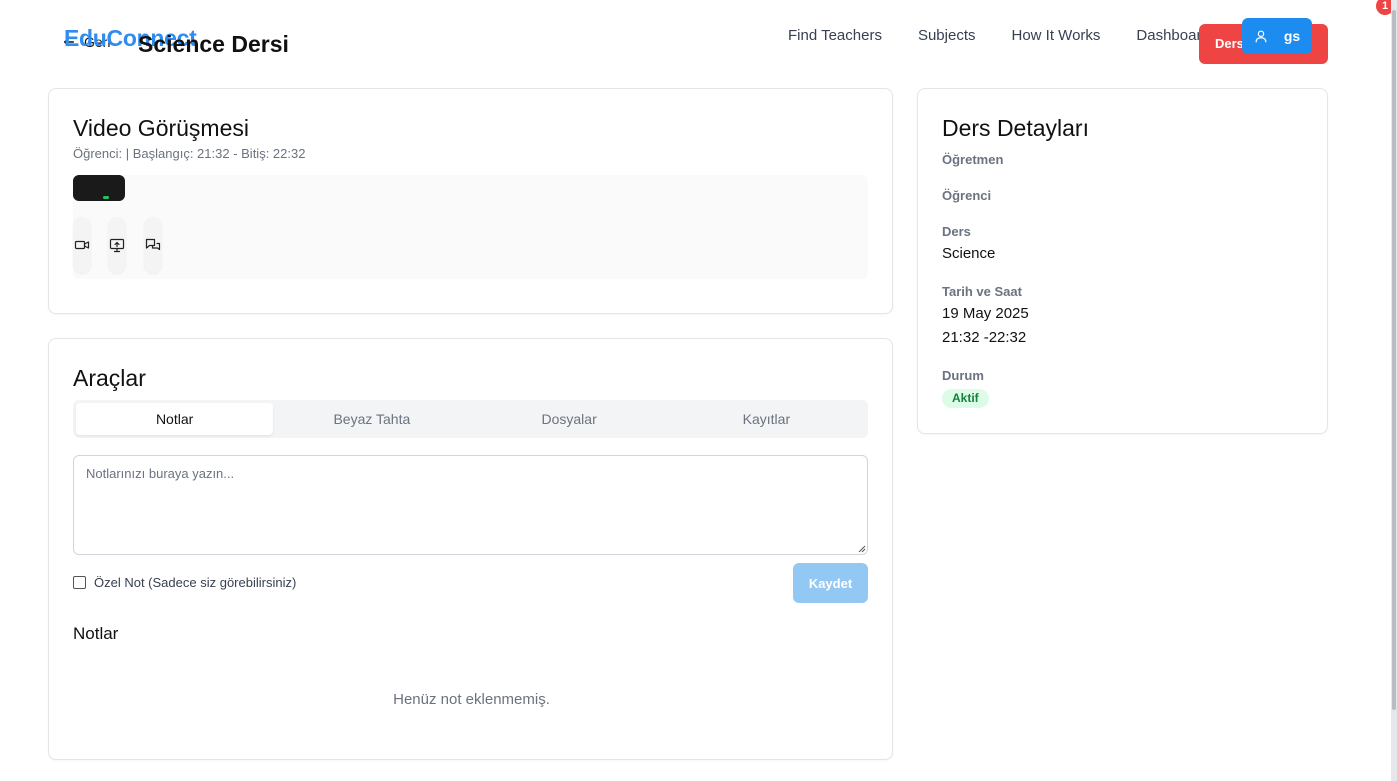 This screenshot has width=1397, height=781. Describe the element at coordinates (371, 419) in the screenshot. I see `tab-whiteboard: Beyaz Tahta` at that location.